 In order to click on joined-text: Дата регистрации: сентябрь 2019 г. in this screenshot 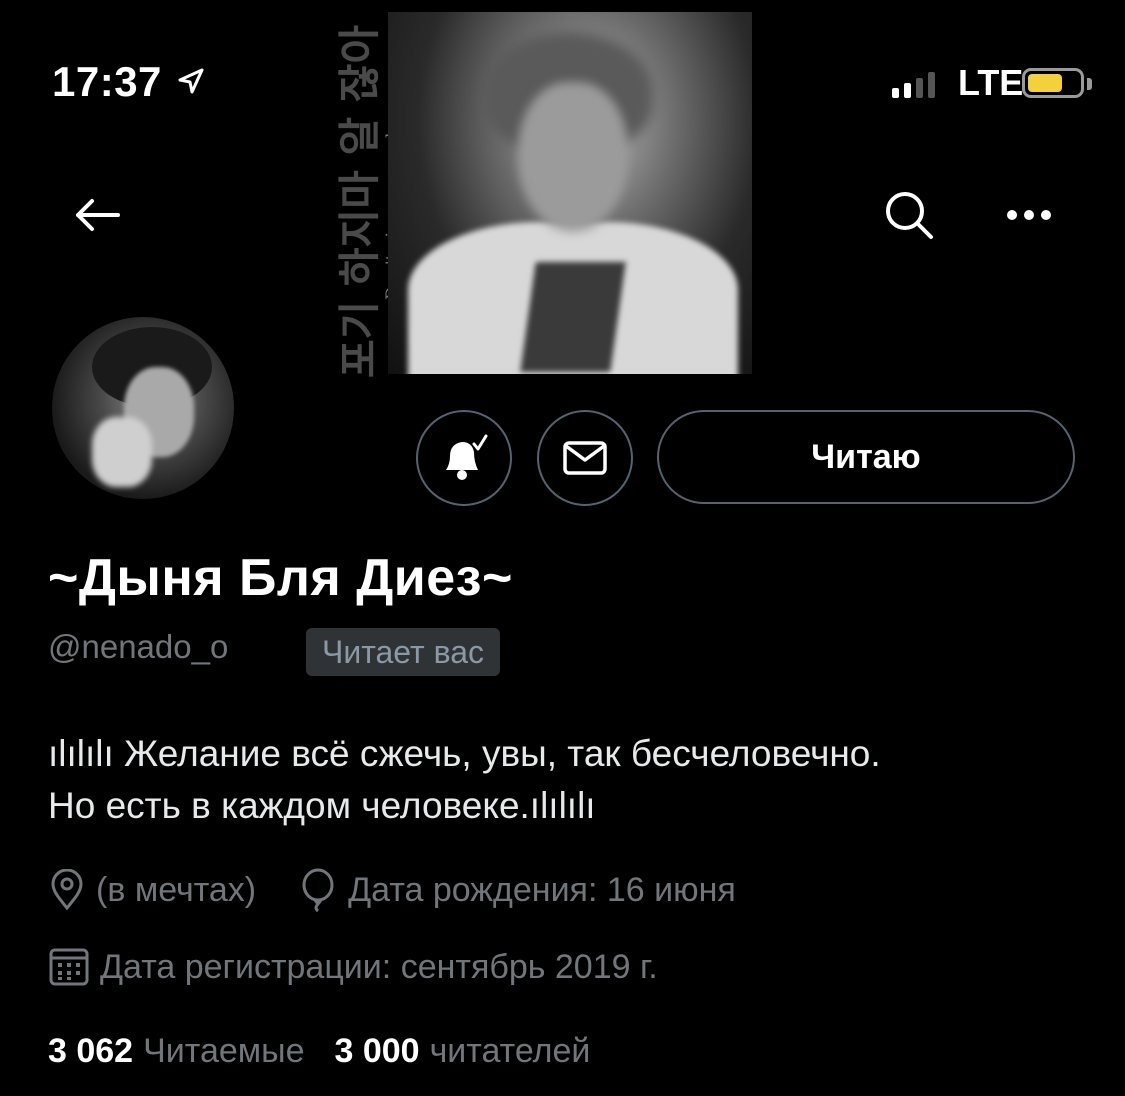, I will do `click(379, 966)`.